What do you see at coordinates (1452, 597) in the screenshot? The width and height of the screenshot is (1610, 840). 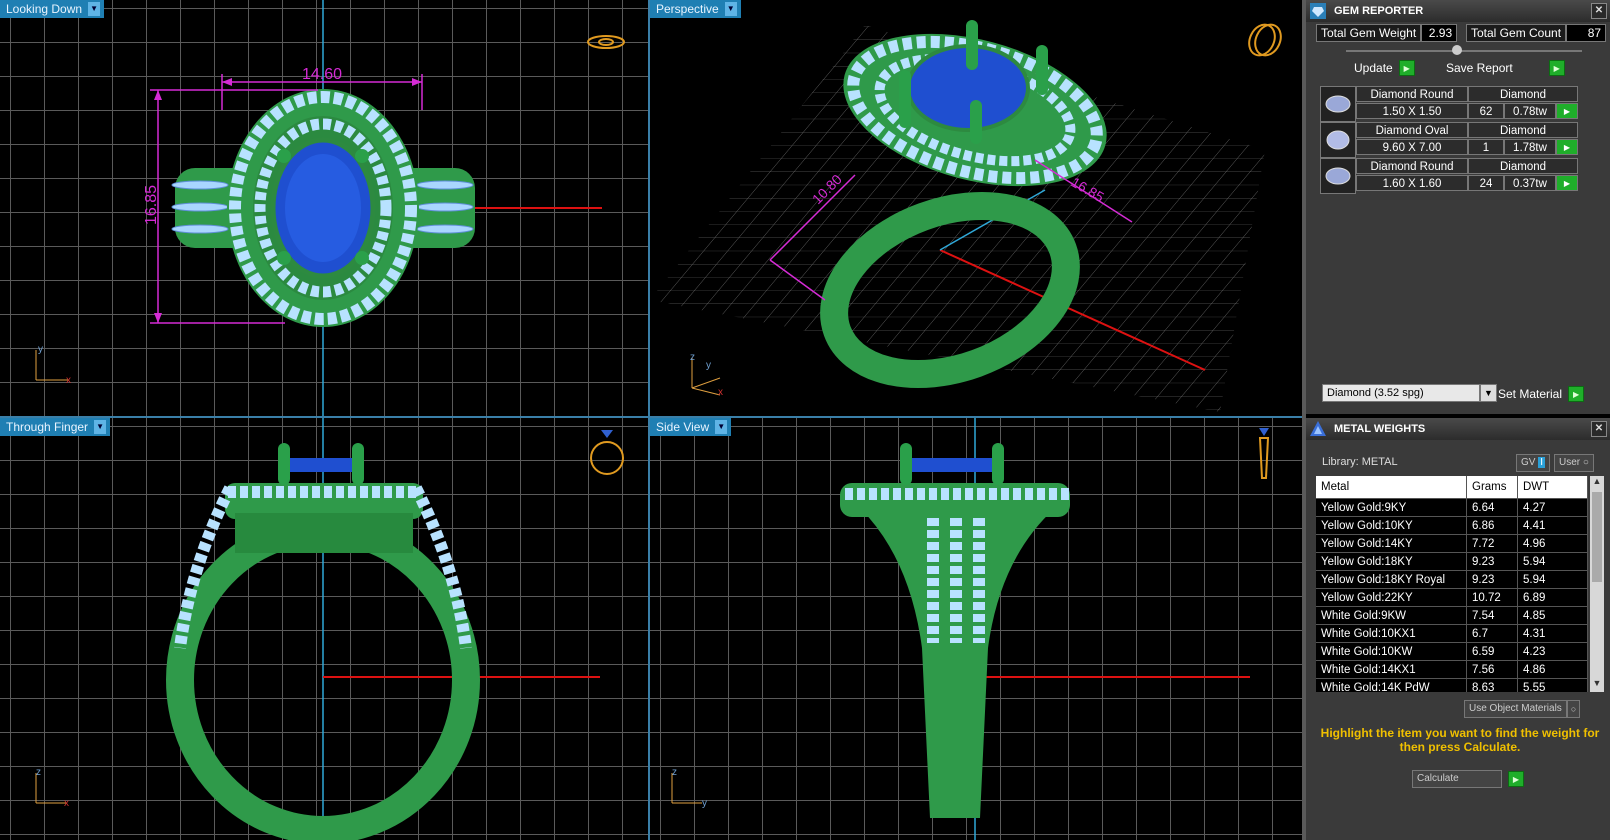 I see `table-row: Yellow Gold:22KY 10.72 6.89` at bounding box center [1452, 597].